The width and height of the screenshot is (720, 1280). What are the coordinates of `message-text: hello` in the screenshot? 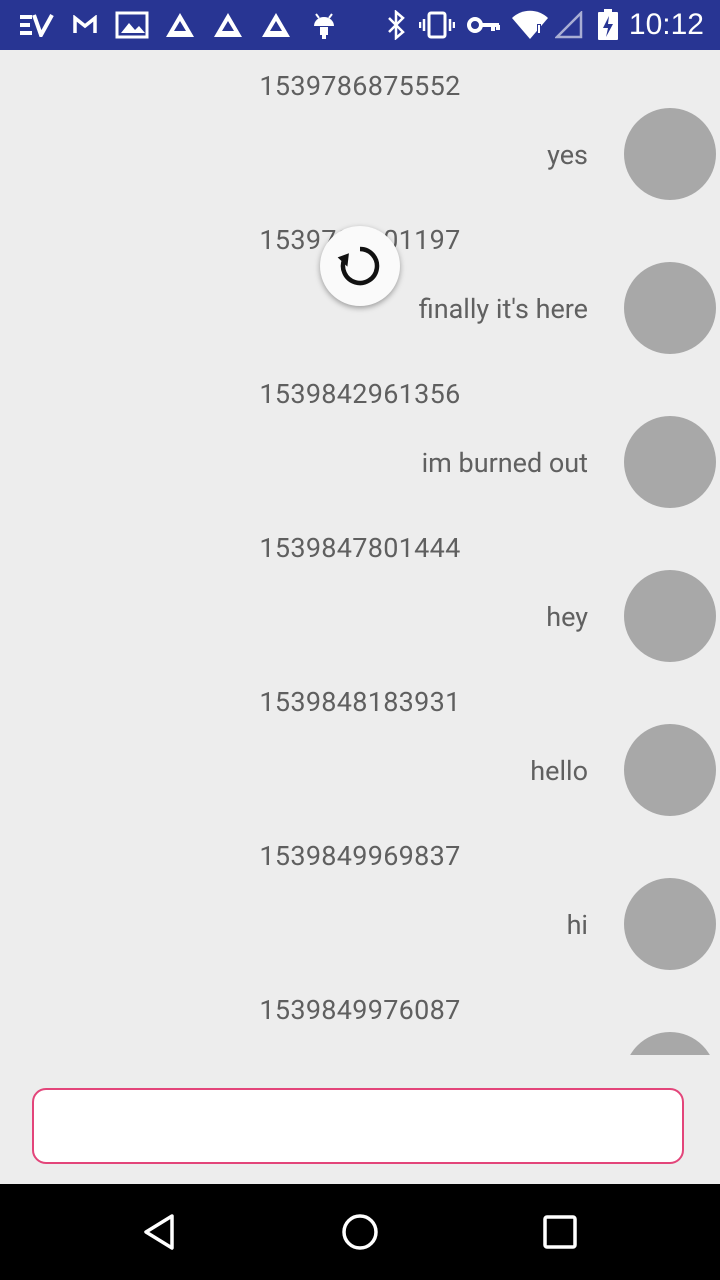 It's located at (559, 771).